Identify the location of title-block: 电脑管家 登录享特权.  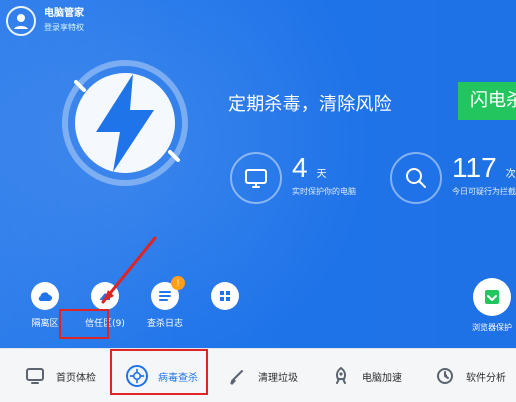
(64, 21).